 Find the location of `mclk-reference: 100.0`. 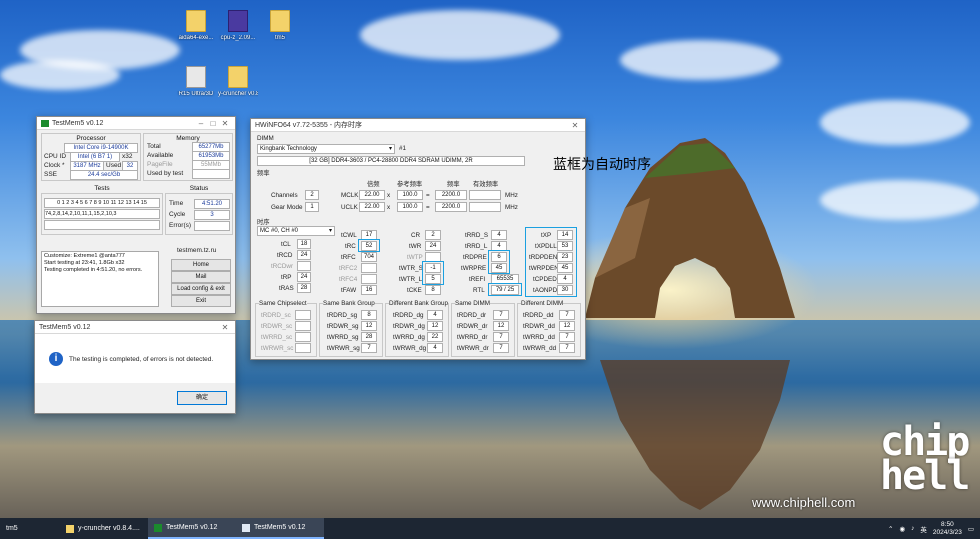

mclk-reference: 100.0 is located at coordinates (410, 195).